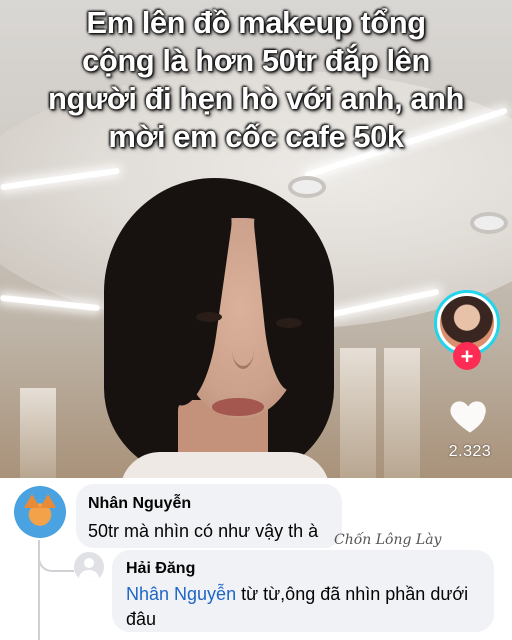 The image size is (512, 640). I want to click on reply-author: Hải Đăng, so click(160, 569).